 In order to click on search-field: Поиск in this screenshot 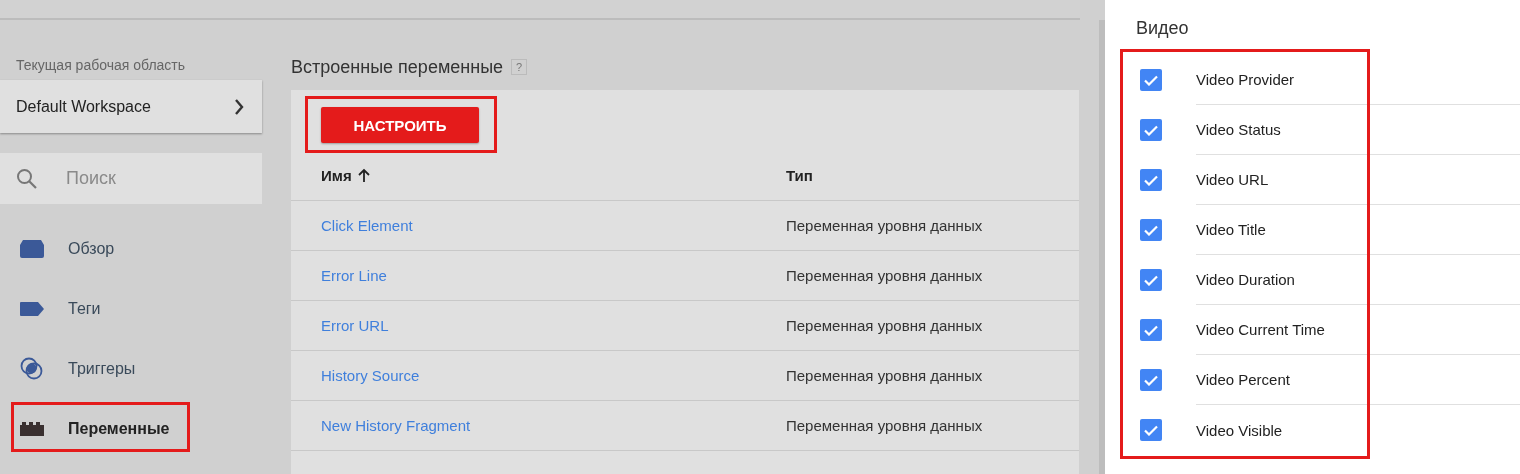, I will do `click(131, 178)`.